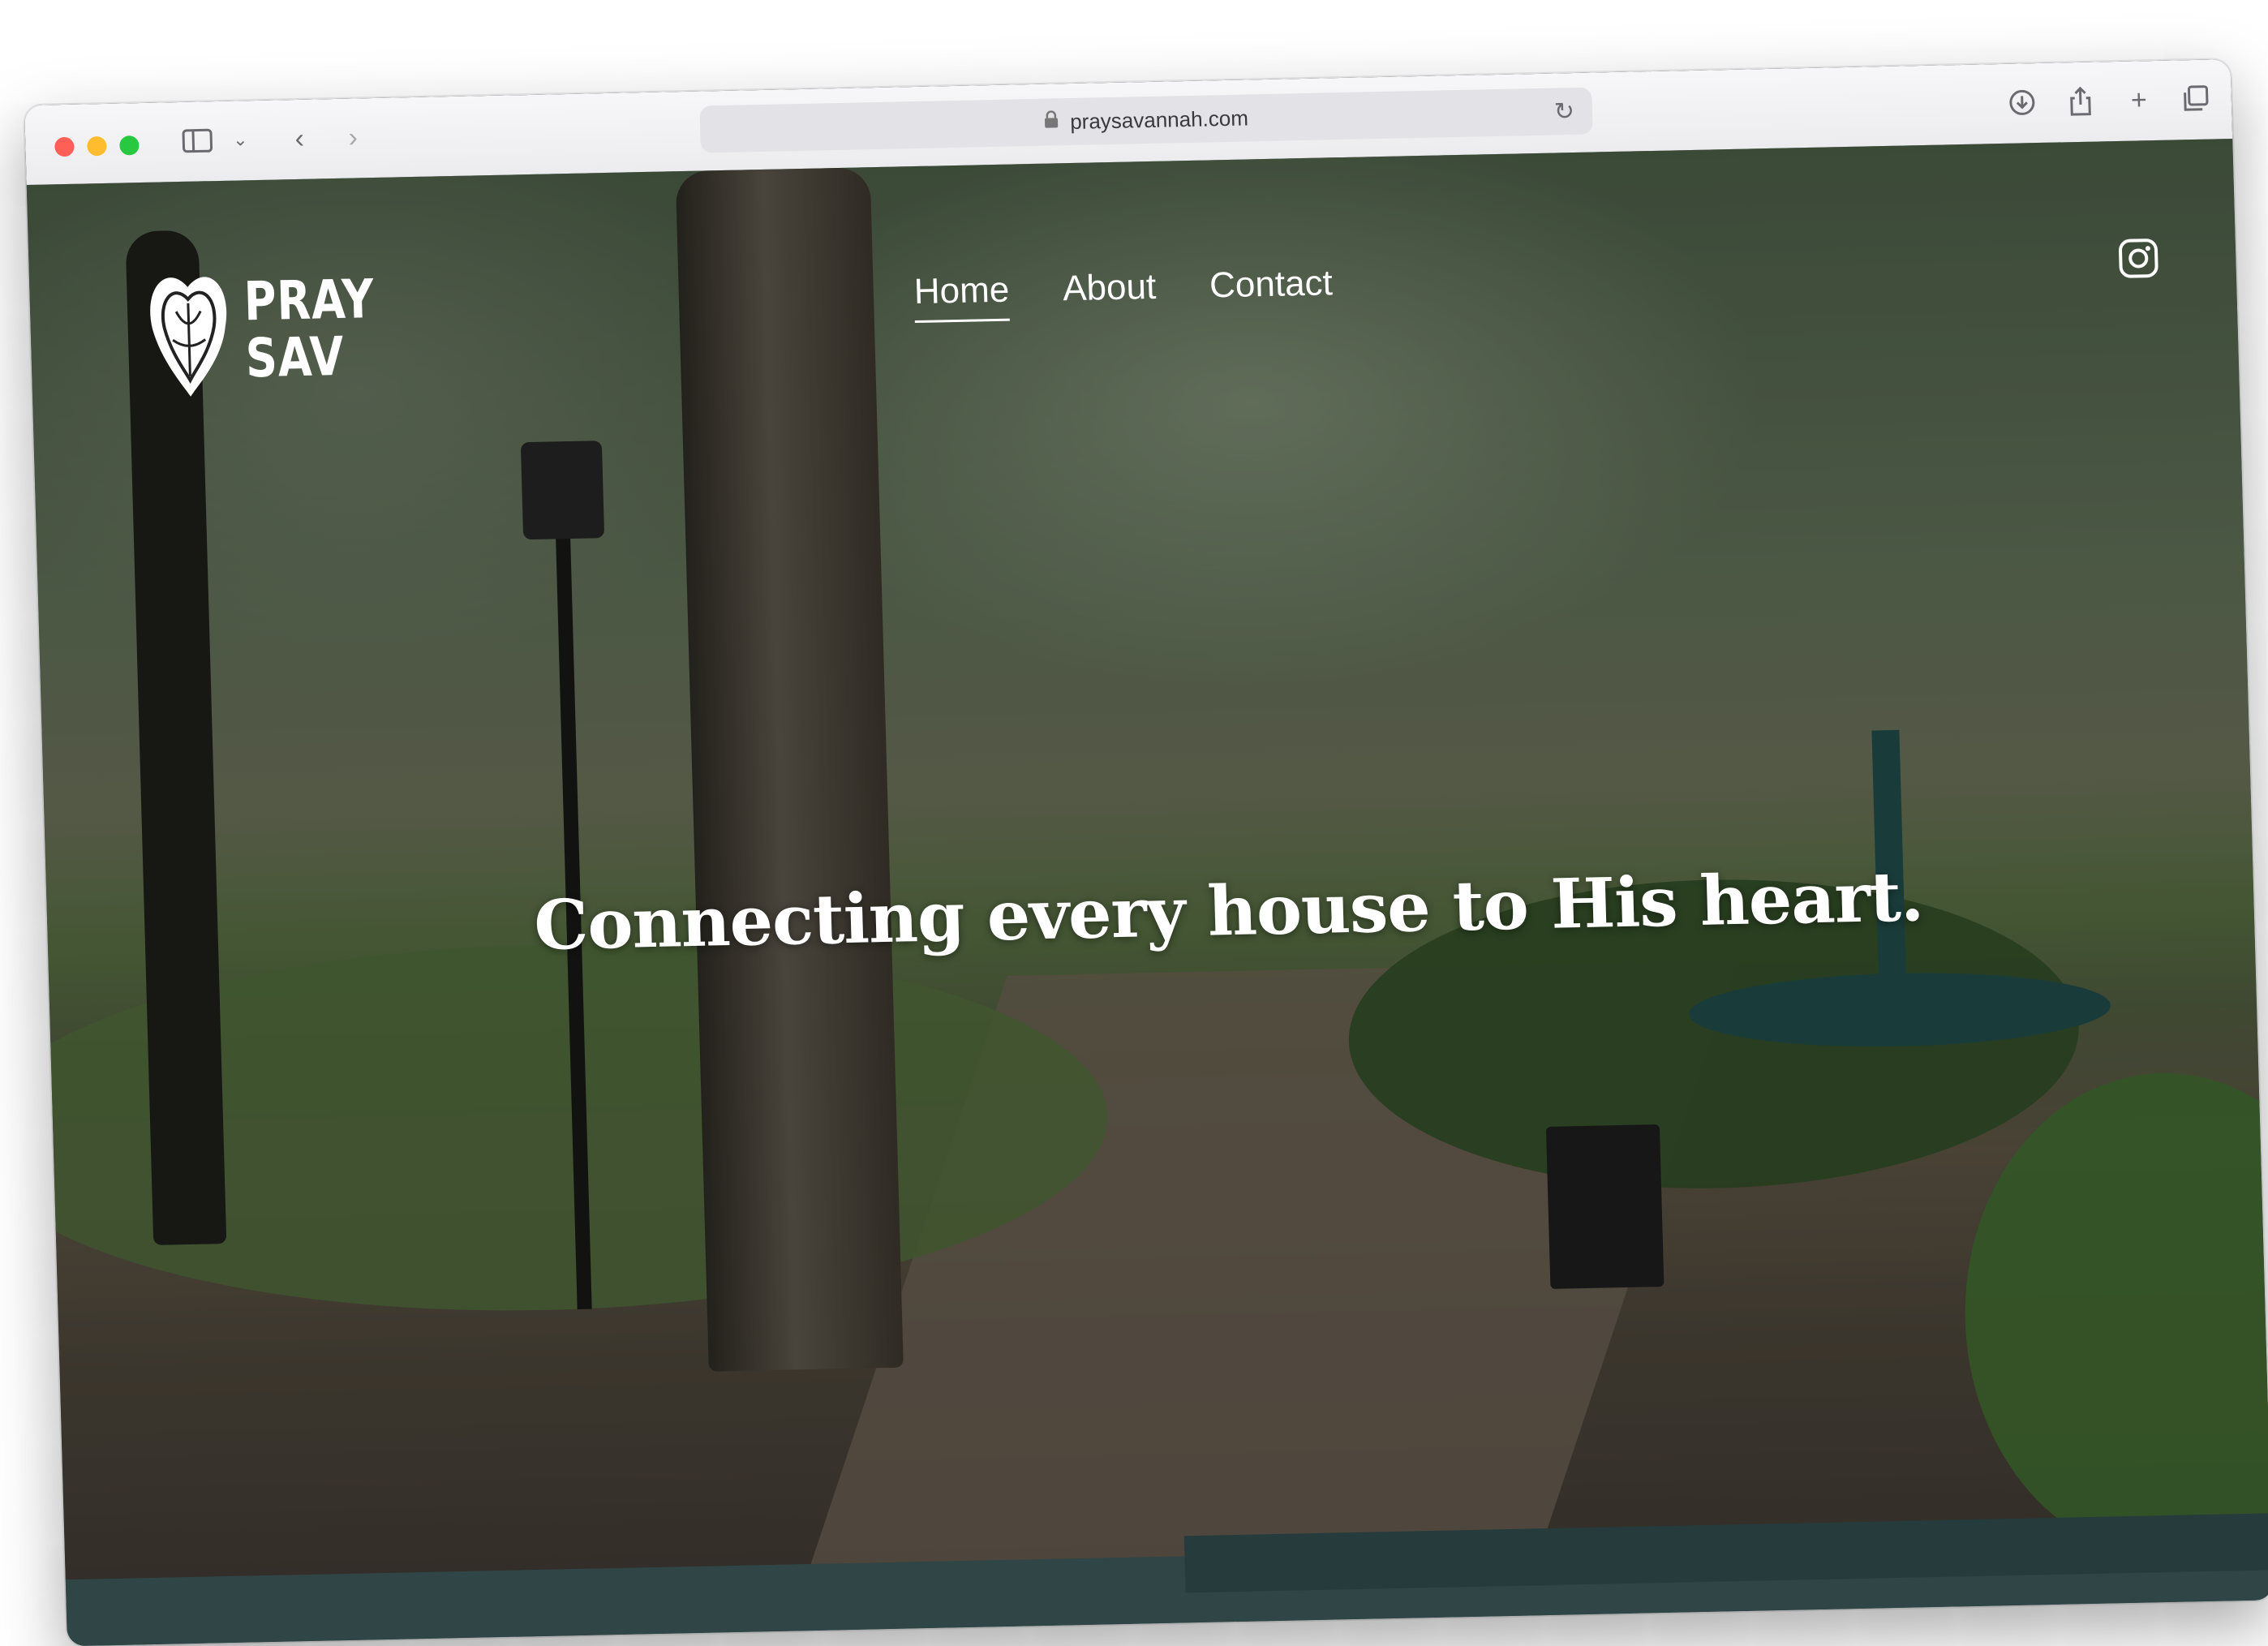 The image size is (2268, 1646). Describe the element at coordinates (1109, 293) in the screenshot. I see `nav-about: About` at that location.